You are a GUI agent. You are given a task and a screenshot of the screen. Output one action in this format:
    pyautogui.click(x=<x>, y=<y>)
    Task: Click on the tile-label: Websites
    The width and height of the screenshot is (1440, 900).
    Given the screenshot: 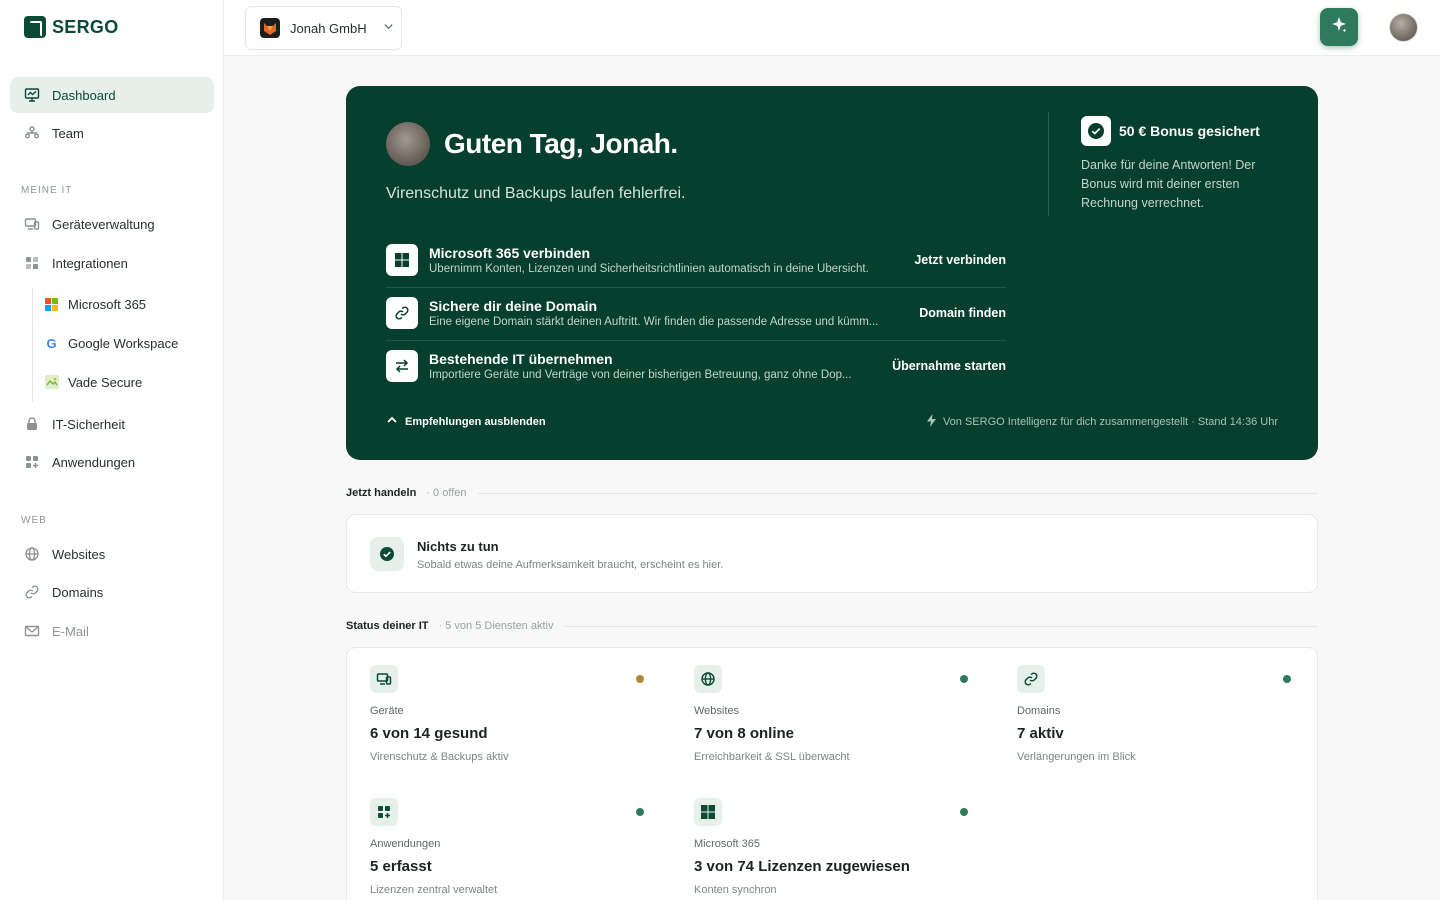 What is the action you would take?
    pyautogui.click(x=717, y=711)
    